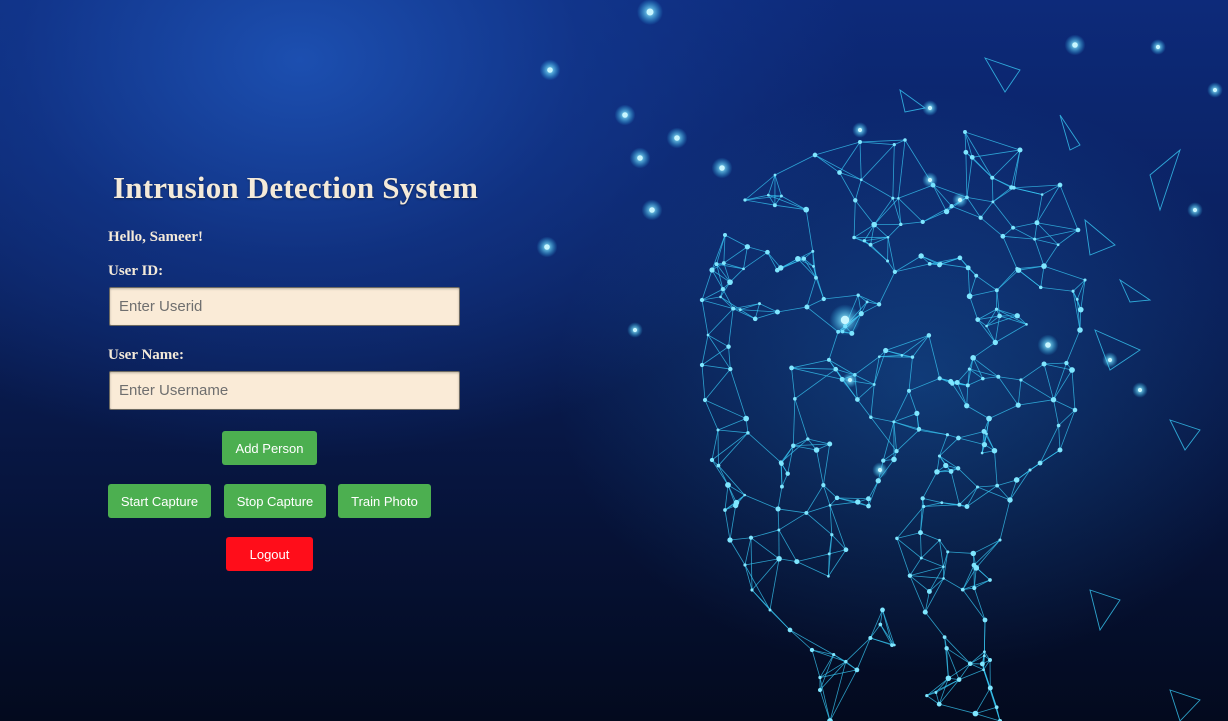 The width and height of the screenshot is (1228, 721). What do you see at coordinates (269, 448) in the screenshot?
I see `add-person-button: Add Person` at bounding box center [269, 448].